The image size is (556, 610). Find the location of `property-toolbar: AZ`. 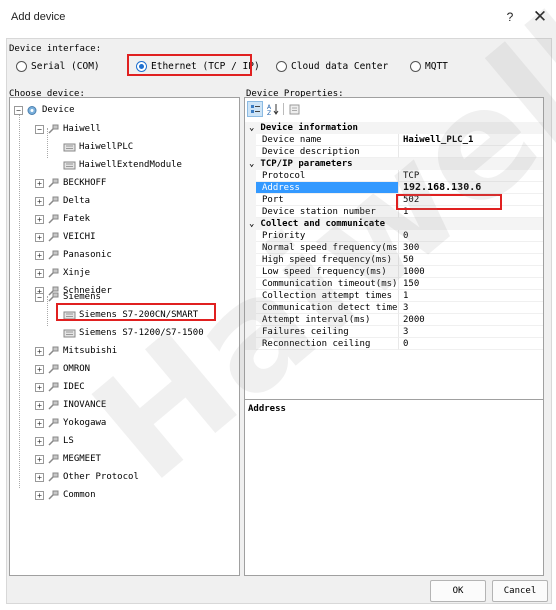

property-toolbar: AZ is located at coordinates (274, 109).